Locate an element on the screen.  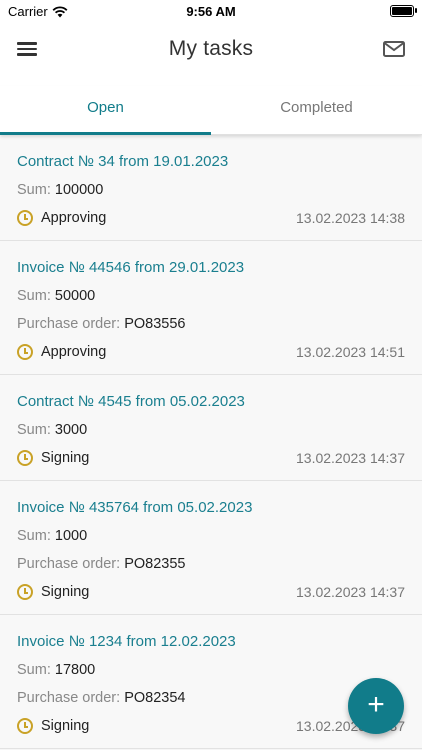
task-sum-line: Sum: 3000 is located at coordinates (211, 430).